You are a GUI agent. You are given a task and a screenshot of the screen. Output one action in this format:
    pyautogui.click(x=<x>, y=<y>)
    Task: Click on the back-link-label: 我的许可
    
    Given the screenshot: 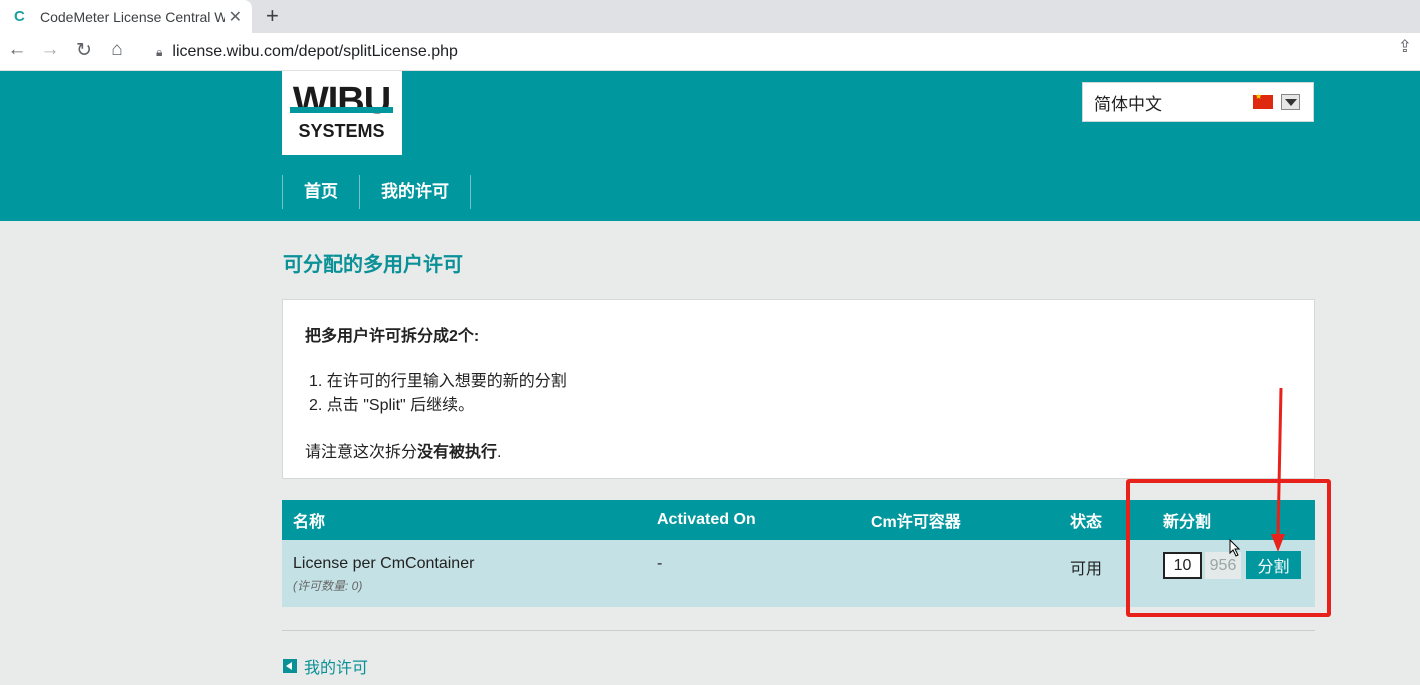 What is the action you would take?
    pyautogui.click(x=336, y=668)
    